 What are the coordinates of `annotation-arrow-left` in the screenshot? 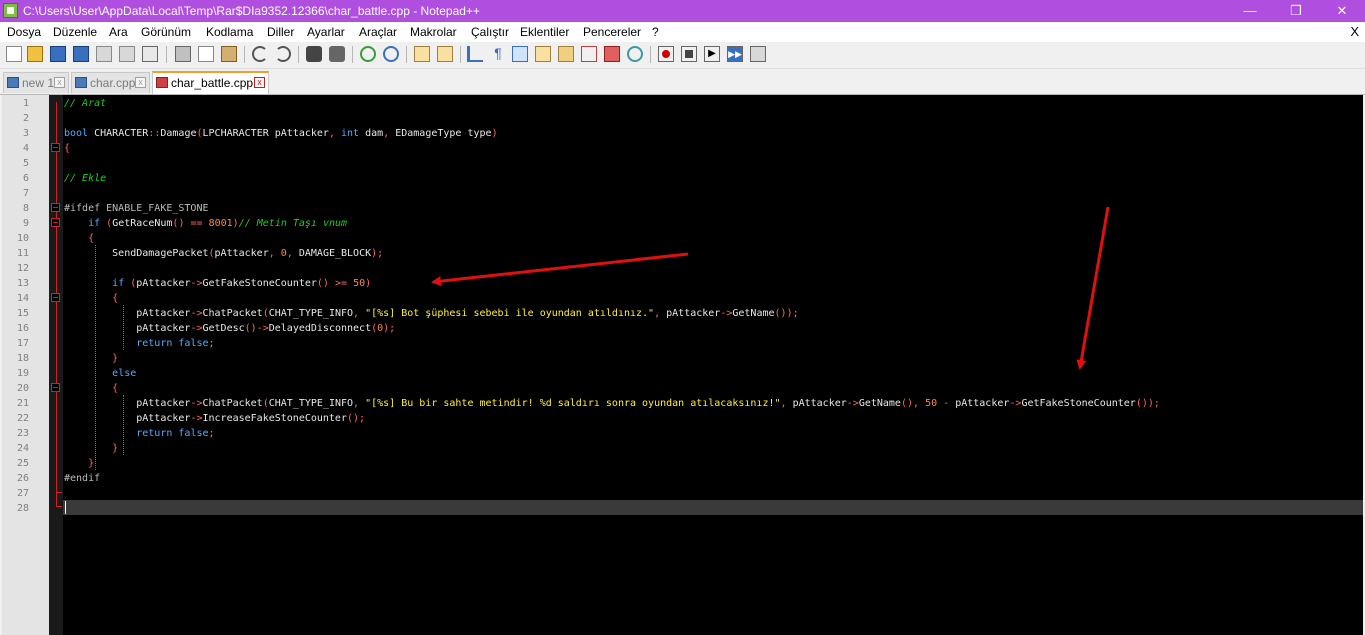 It's located at (560, 269).